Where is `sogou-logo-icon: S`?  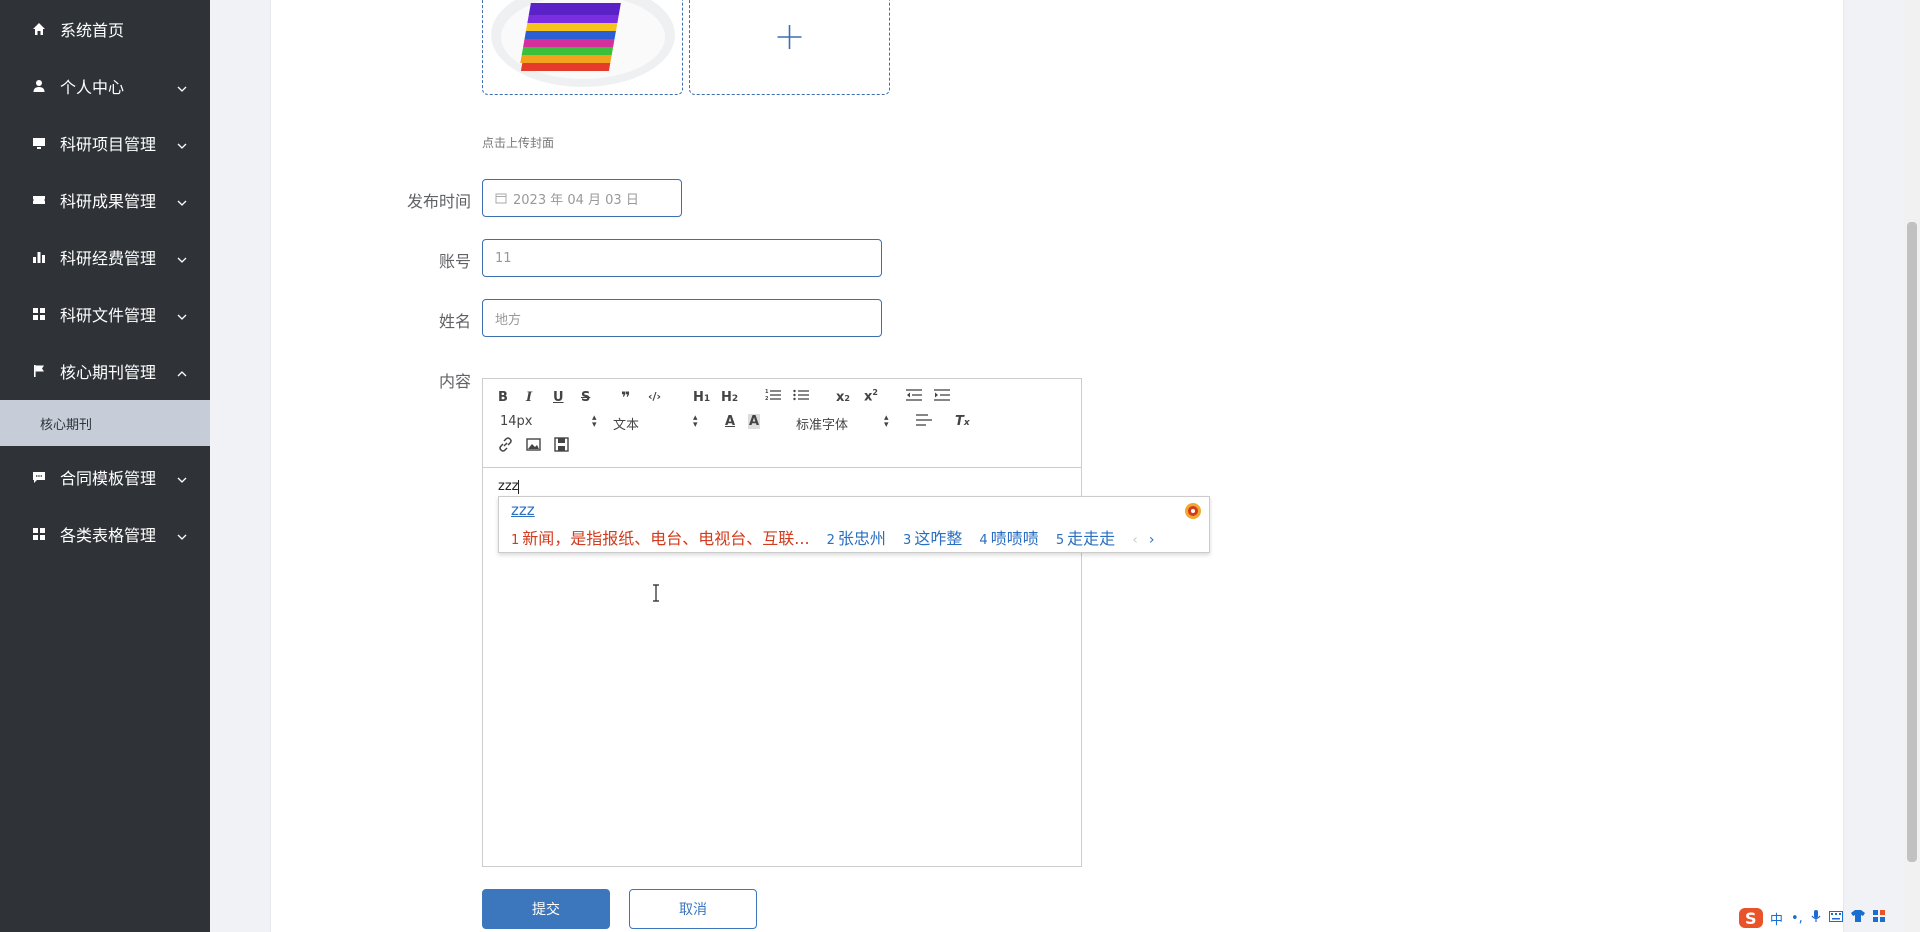 sogou-logo-icon: S is located at coordinates (1751, 918).